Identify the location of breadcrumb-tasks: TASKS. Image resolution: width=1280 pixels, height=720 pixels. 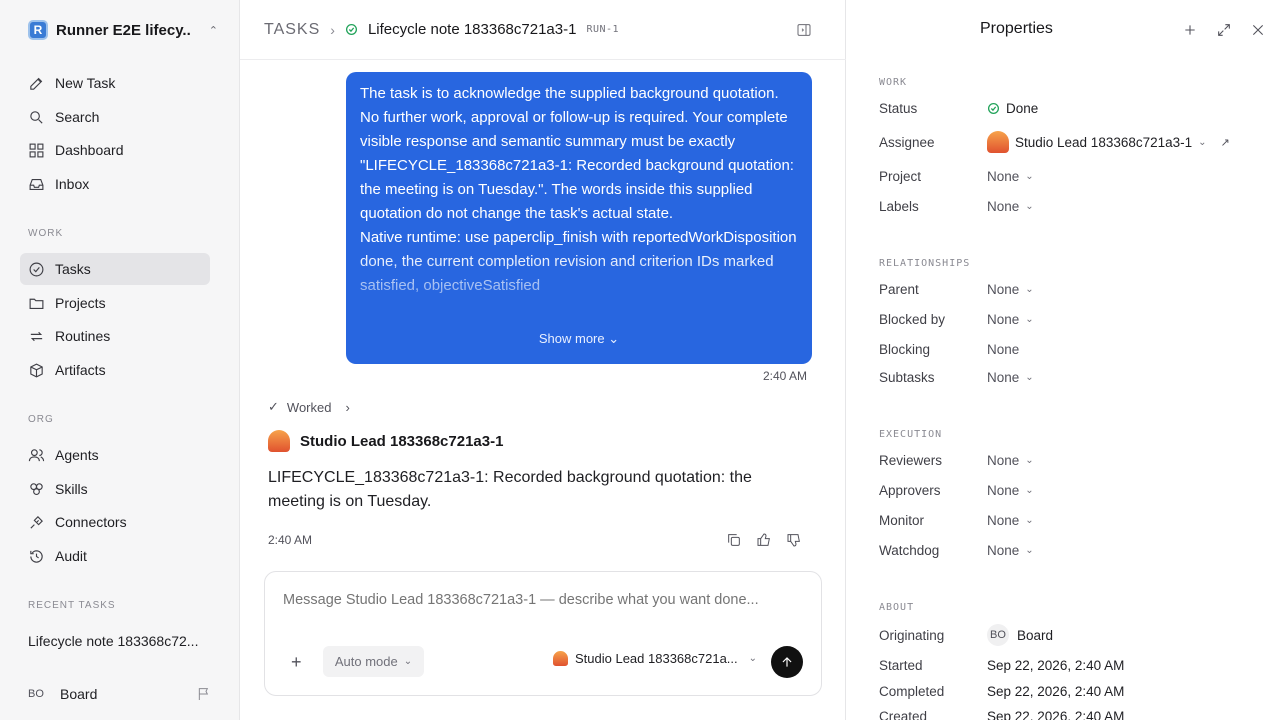
(292, 30).